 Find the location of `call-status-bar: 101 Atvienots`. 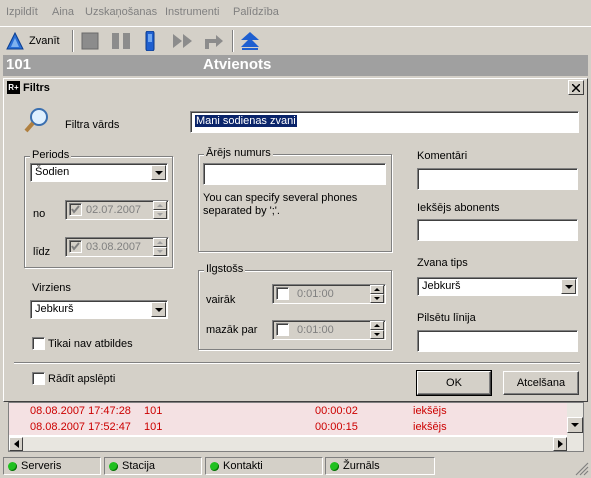

call-status-bar: 101 Atvienots is located at coordinates (295, 65).